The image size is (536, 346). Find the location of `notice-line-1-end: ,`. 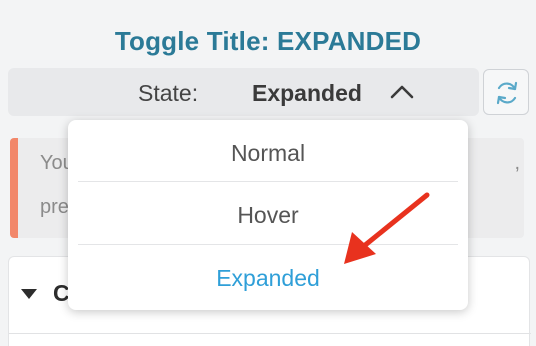

notice-line-1-end: , is located at coordinates (517, 163).